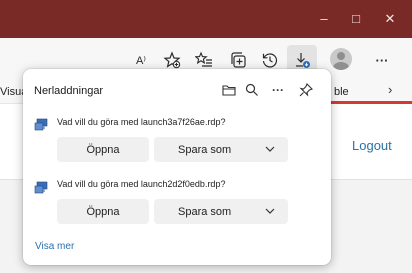 Image resolution: width=412 pixels, height=273 pixels. I want to click on profile-avatar, so click(341, 59).